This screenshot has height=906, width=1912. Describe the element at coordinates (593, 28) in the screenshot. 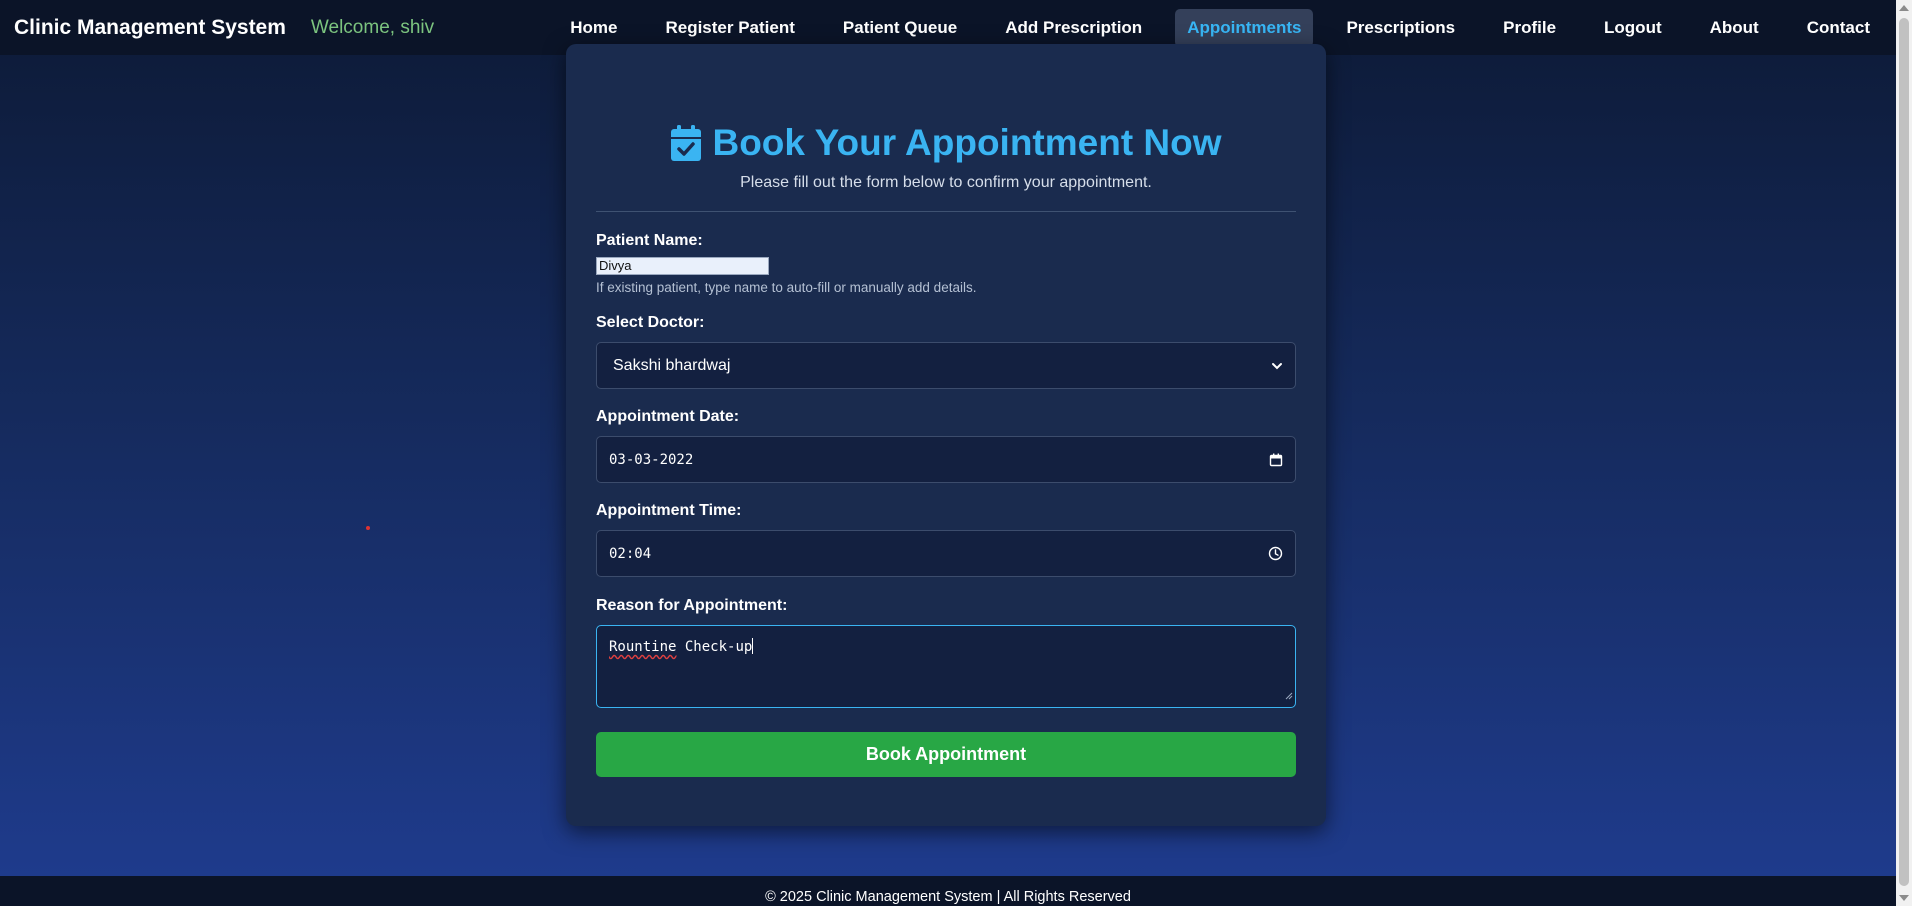

I see `nav-home: Home` at that location.